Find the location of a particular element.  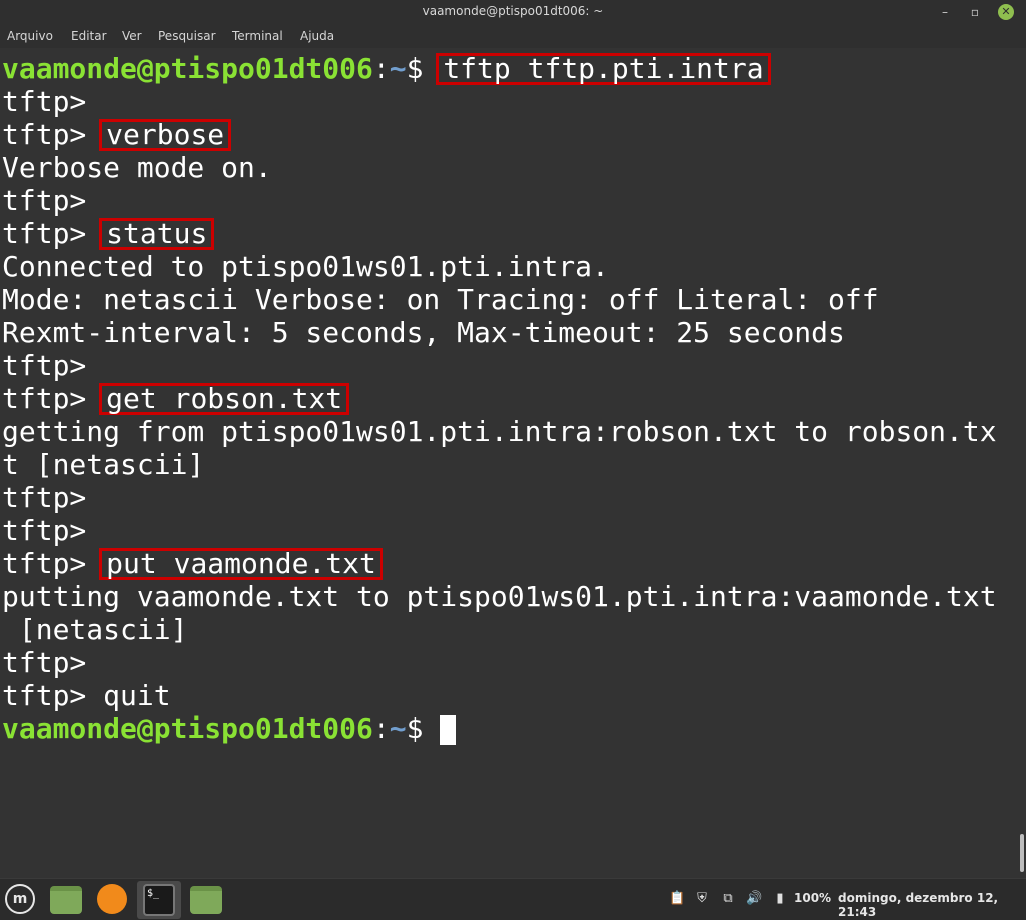

terminal-line: tftp> quit is located at coordinates (86, 695).